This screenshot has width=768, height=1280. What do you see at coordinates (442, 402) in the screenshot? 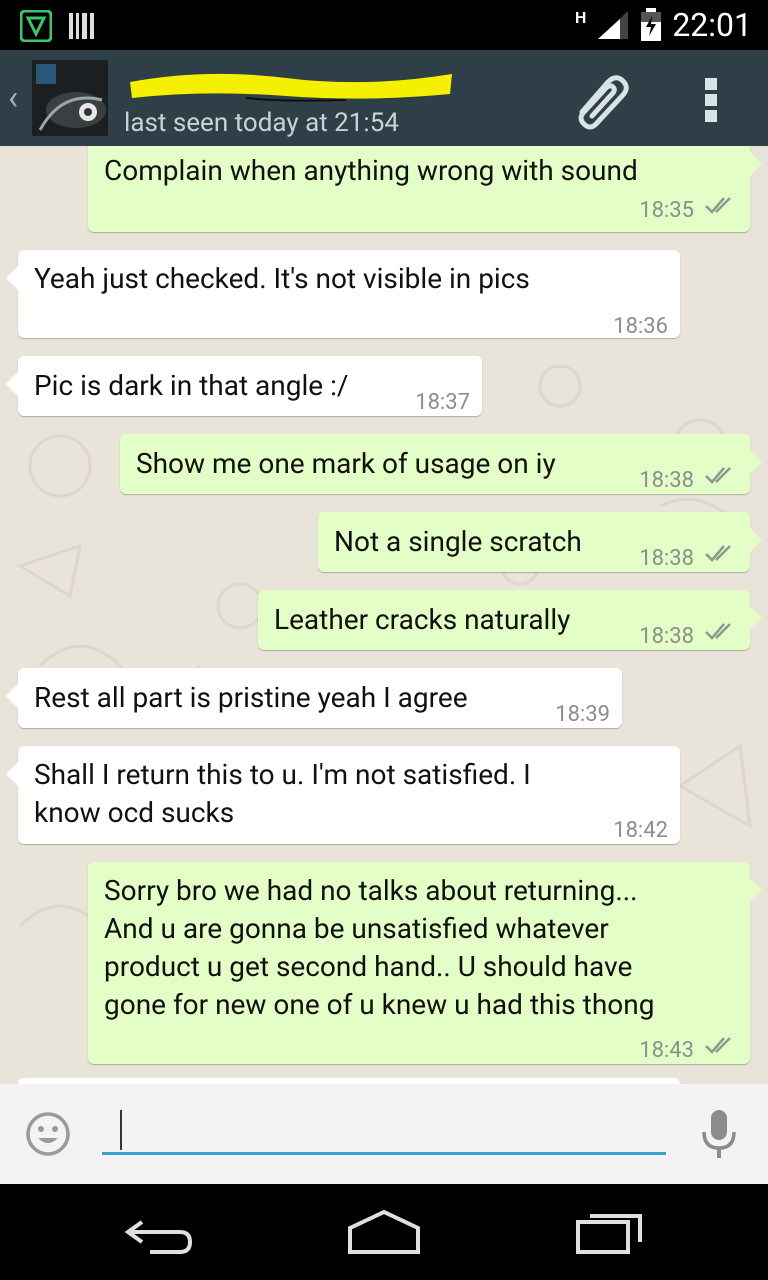
I see `message-time: 18:37` at bounding box center [442, 402].